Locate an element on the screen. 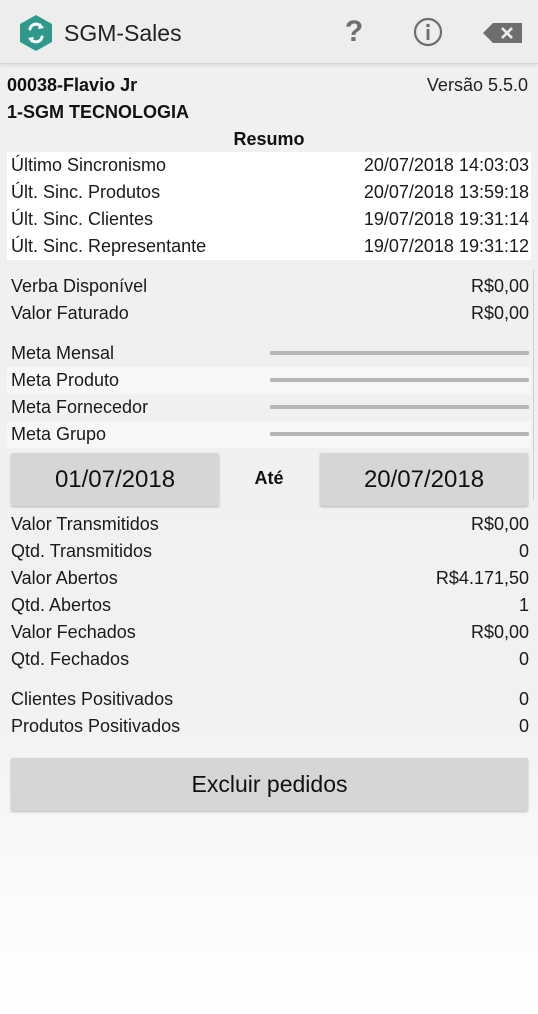 The image size is (538, 1014). order-value: 1 is located at coordinates (523, 605).